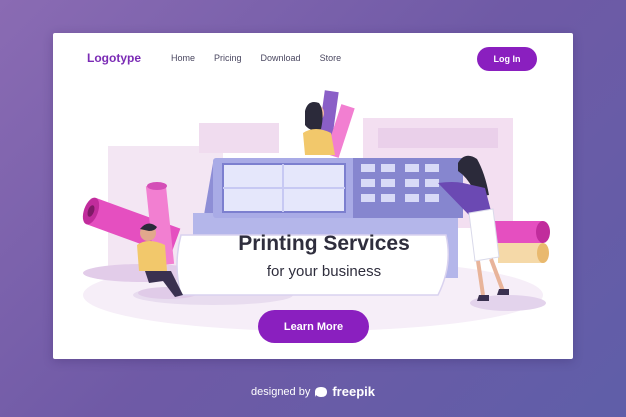 This screenshot has height=417, width=626. What do you see at coordinates (324, 243) in the screenshot?
I see `hero-title: Printing Services` at bounding box center [324, 243].